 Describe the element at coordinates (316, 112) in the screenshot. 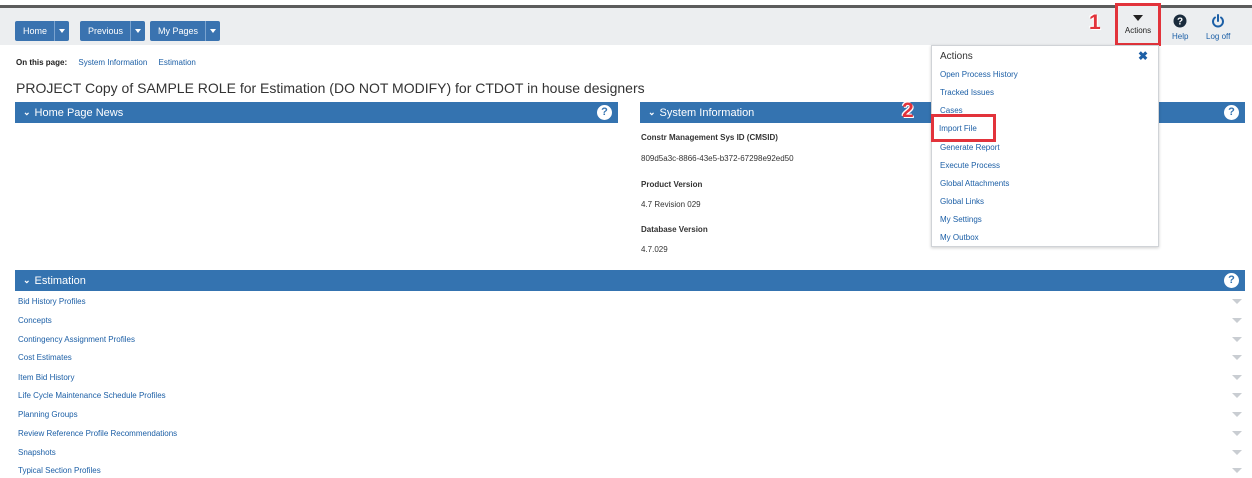

I see `home-page-news-header: ⌄ Home Page News ?` at that location.